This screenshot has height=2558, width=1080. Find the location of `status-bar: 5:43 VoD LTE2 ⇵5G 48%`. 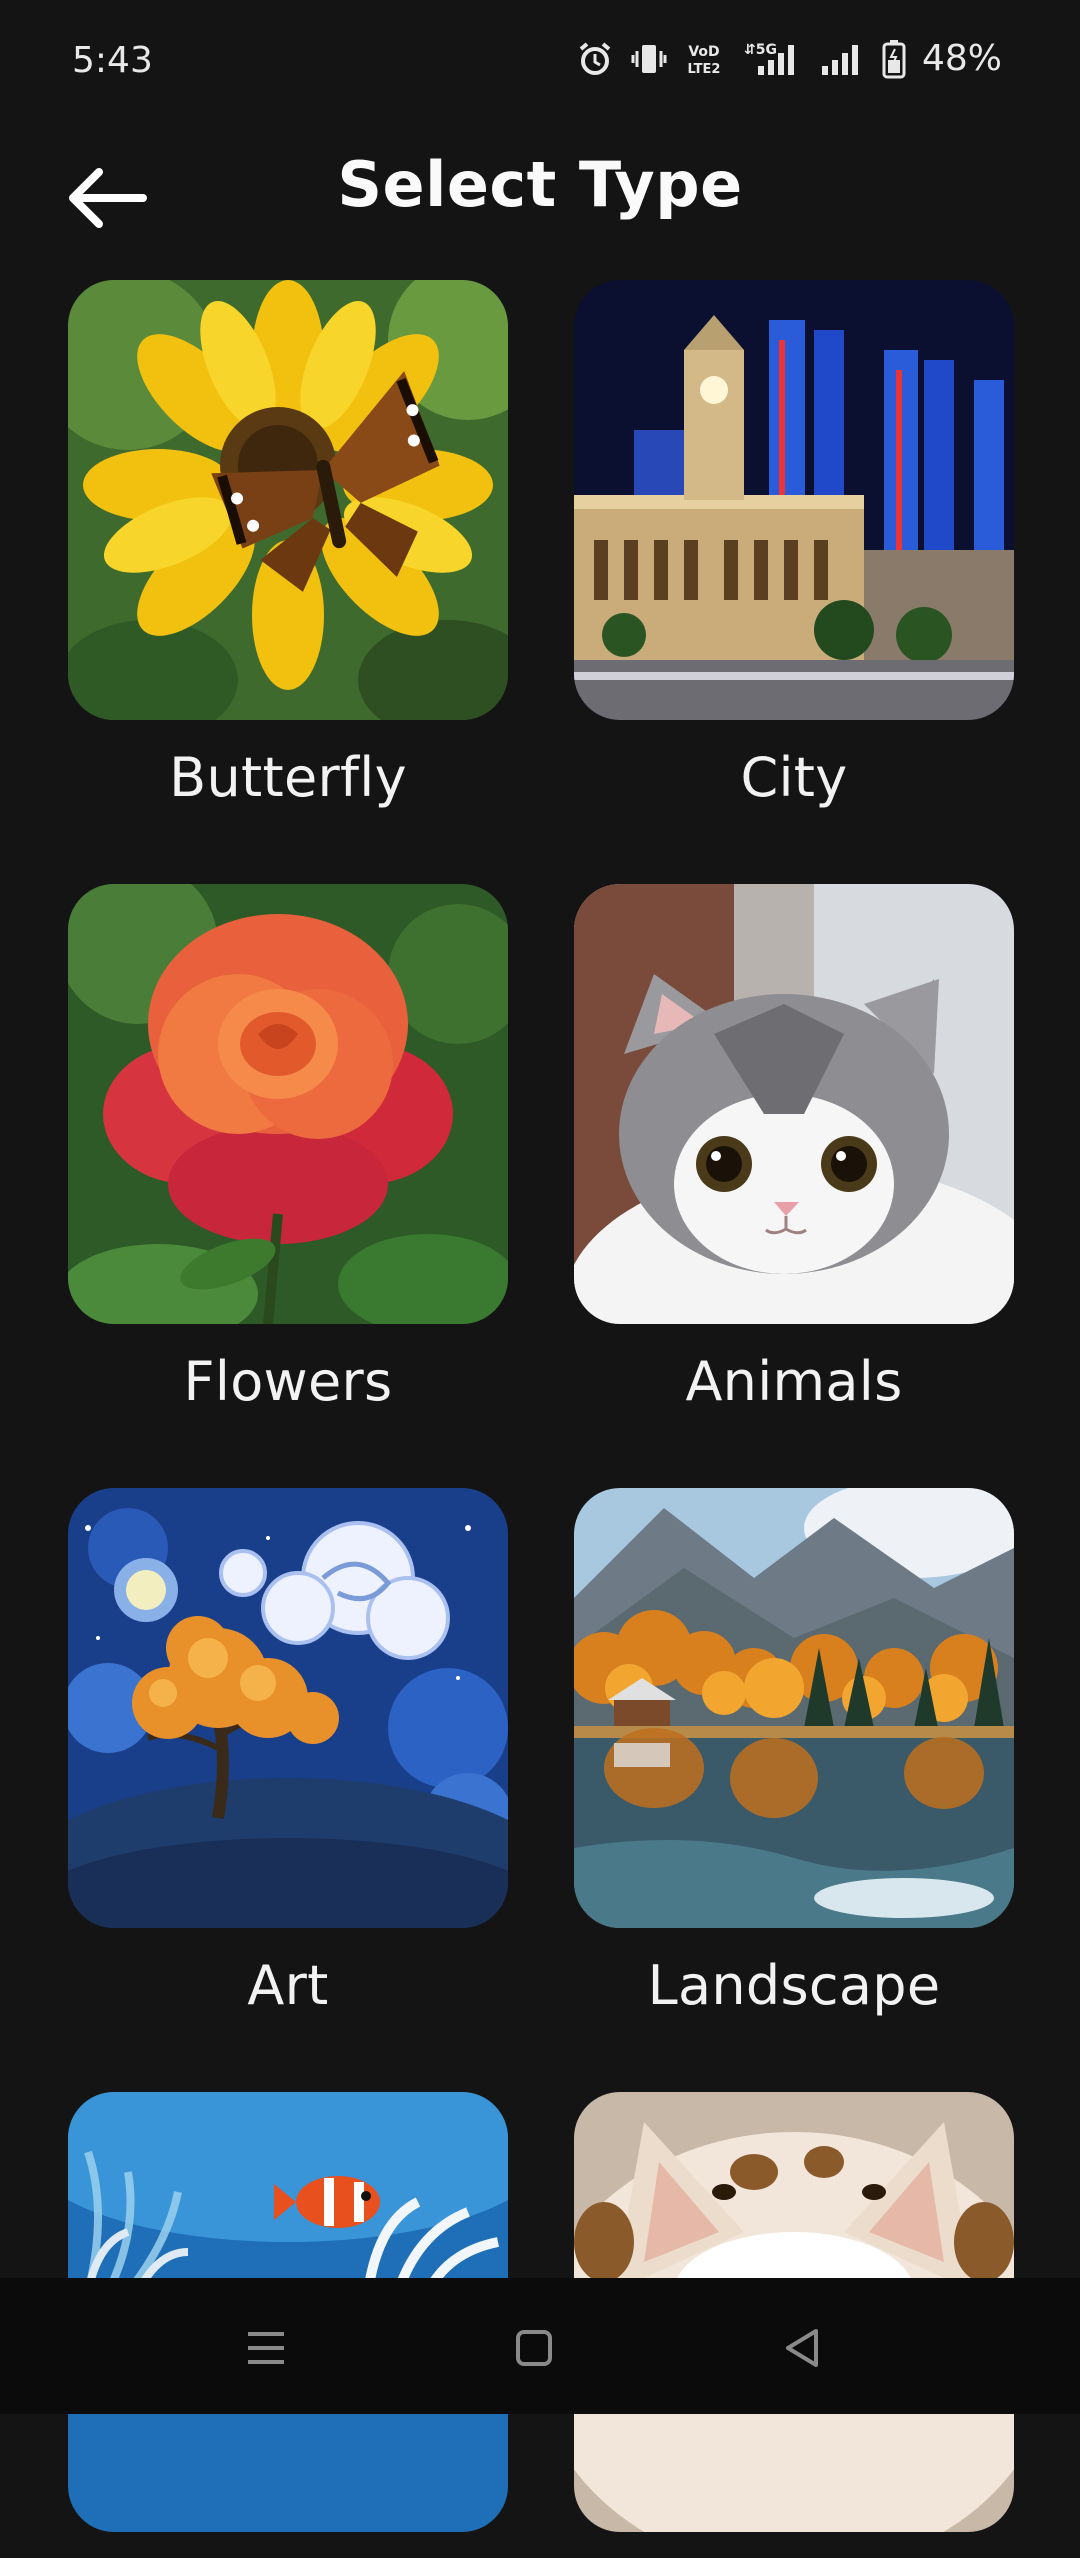

status-bar: 5:43 VoD LTE2 ⇵5G 48% is located at coordinates (540, 64).